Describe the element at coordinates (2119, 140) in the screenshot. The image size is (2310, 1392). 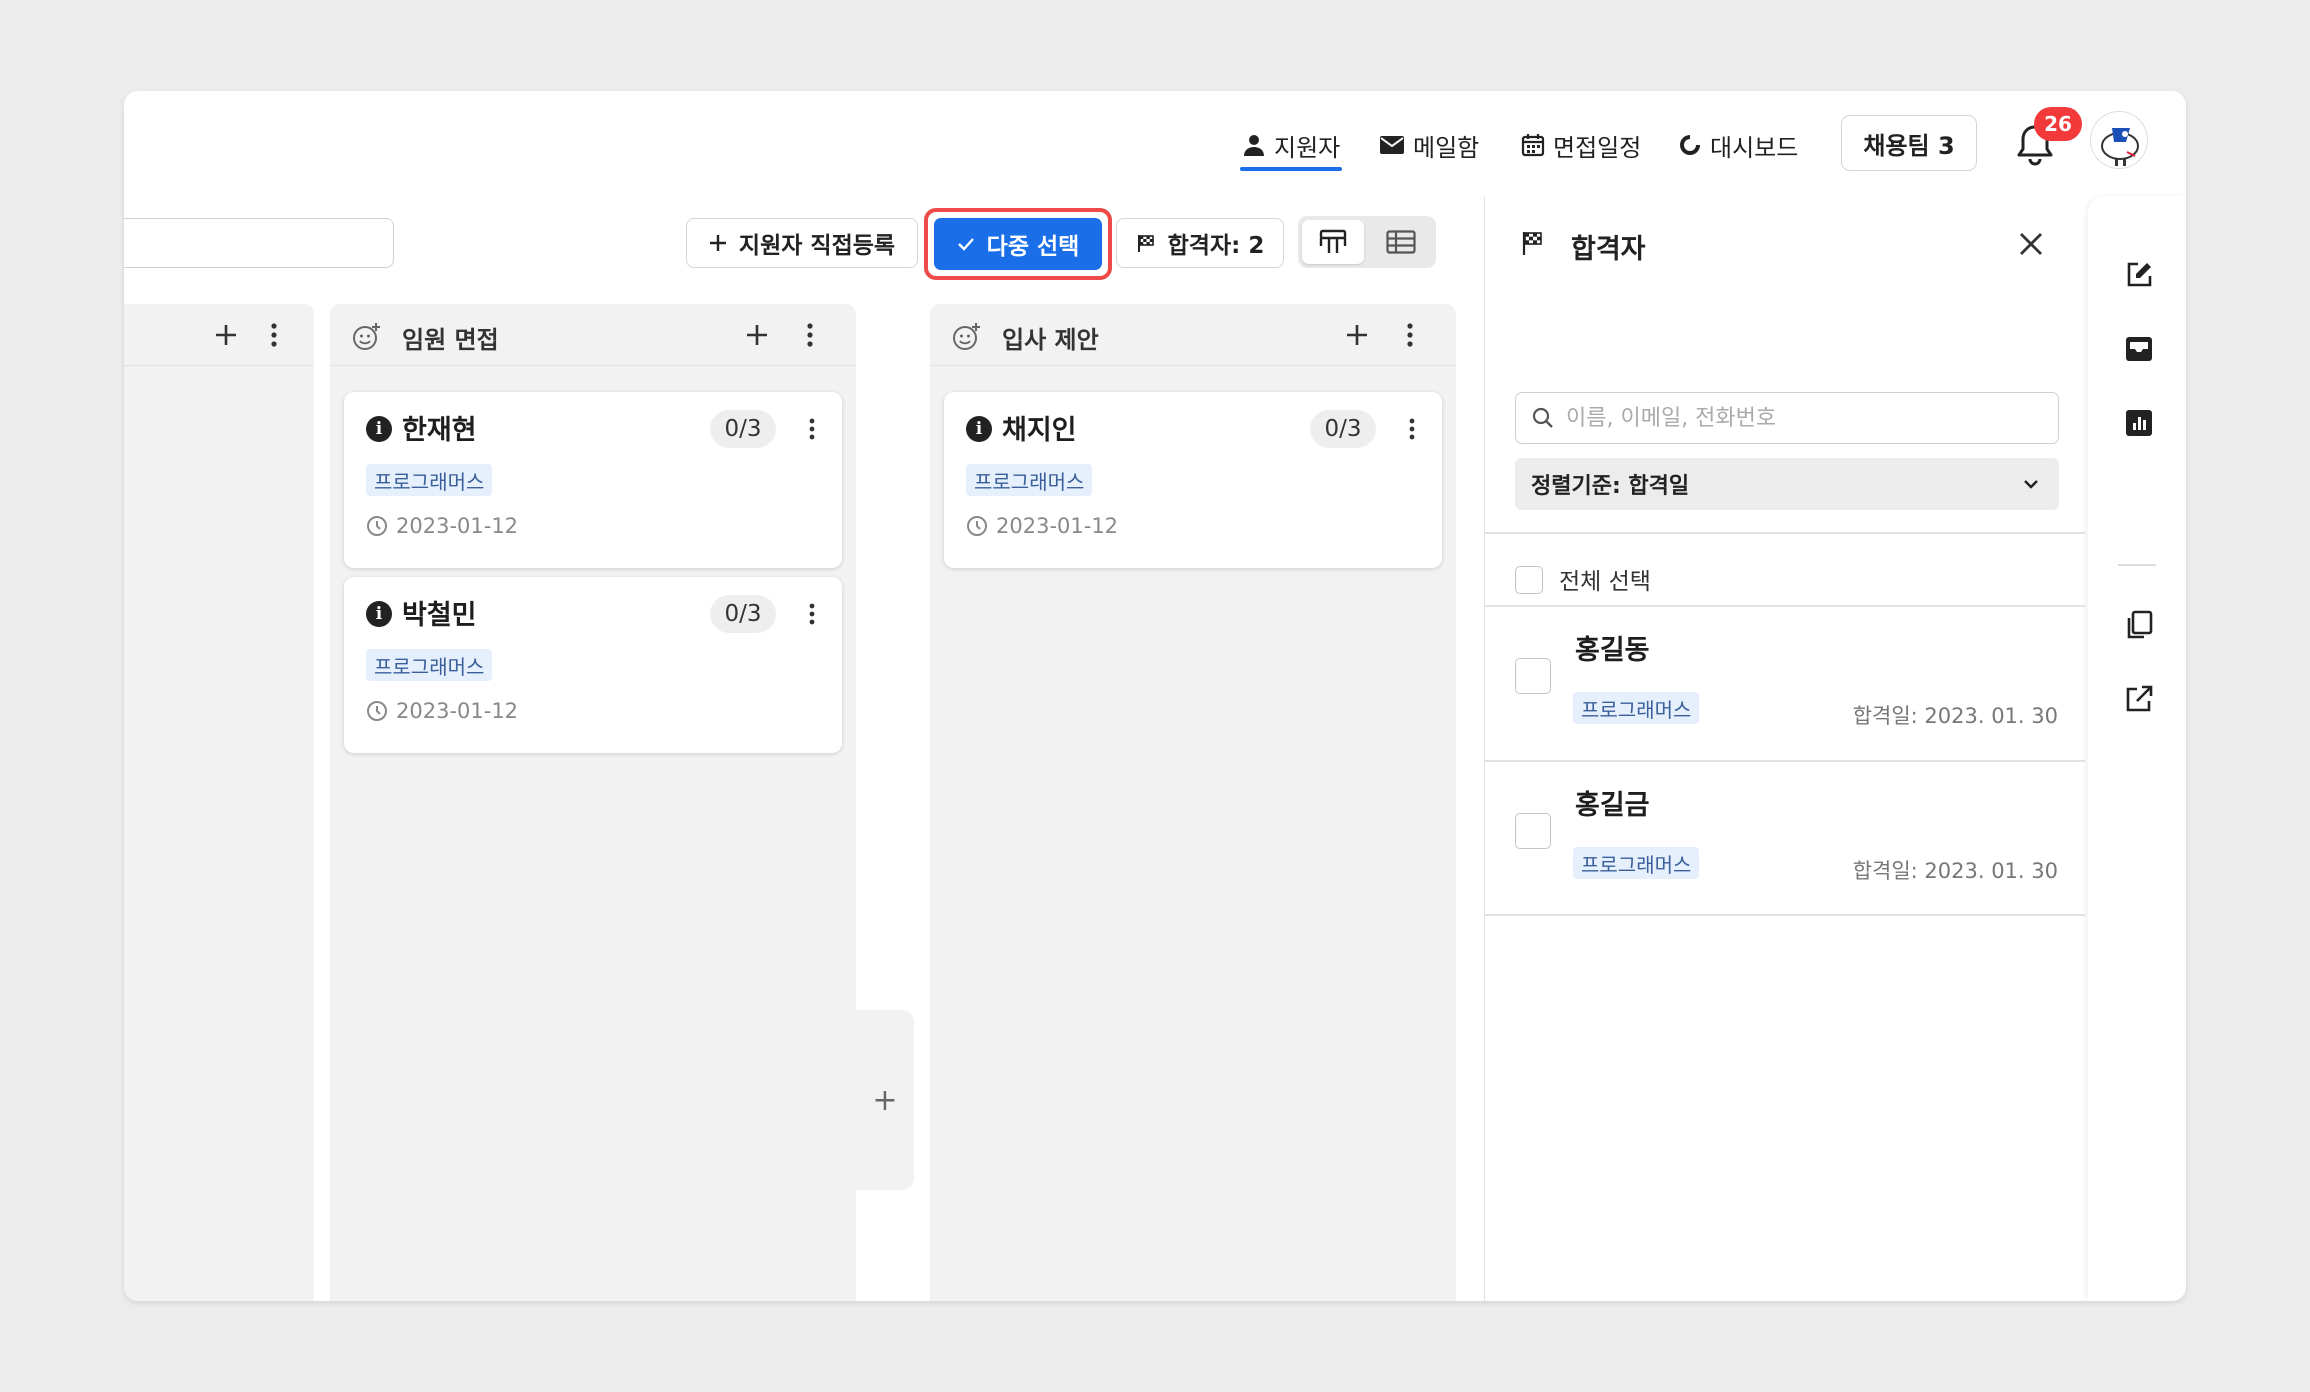
I see `avatar` at that location.